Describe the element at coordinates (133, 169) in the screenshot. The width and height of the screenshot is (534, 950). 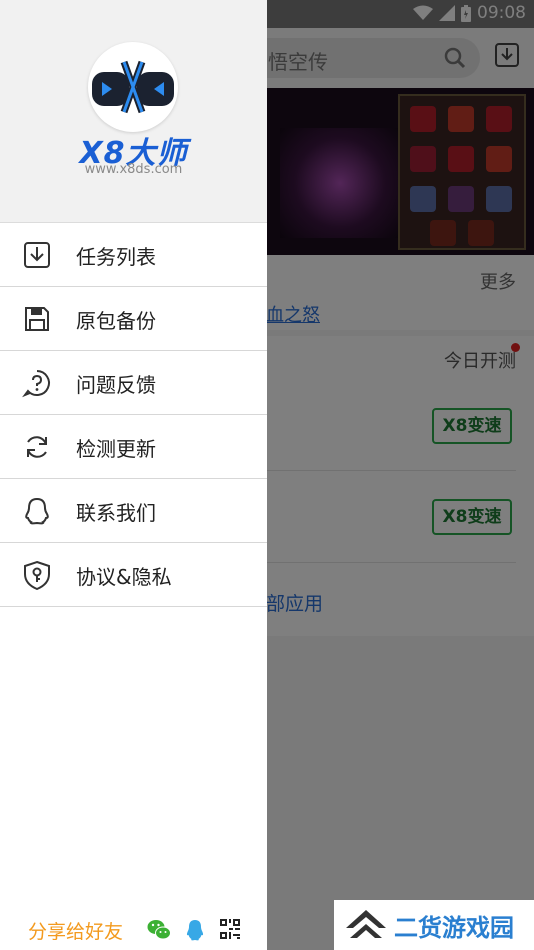
I see `brand-url: www.x8ds.com` at that location.